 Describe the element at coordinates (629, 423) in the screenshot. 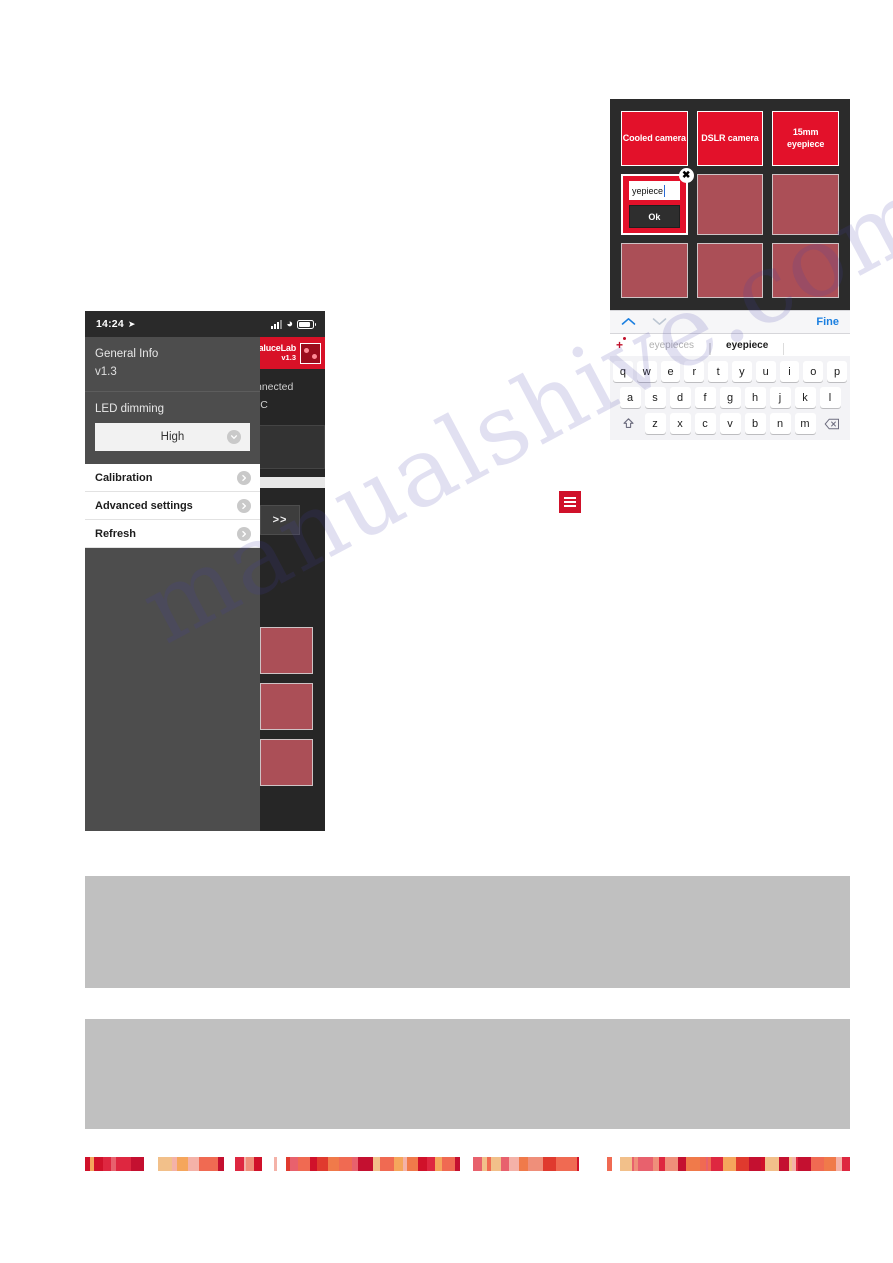

I see `shift-icon` at that location.